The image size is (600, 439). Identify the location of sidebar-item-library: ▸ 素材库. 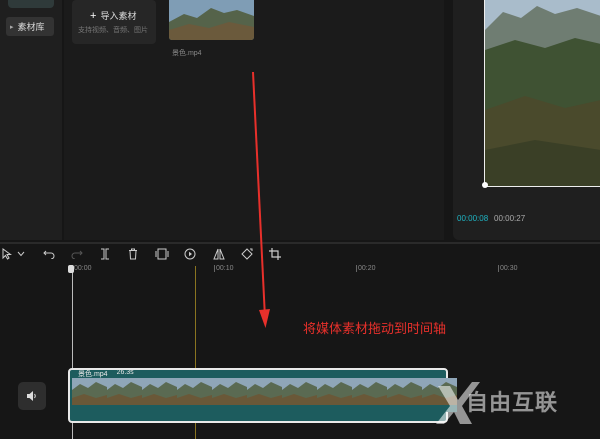
(30, 26).